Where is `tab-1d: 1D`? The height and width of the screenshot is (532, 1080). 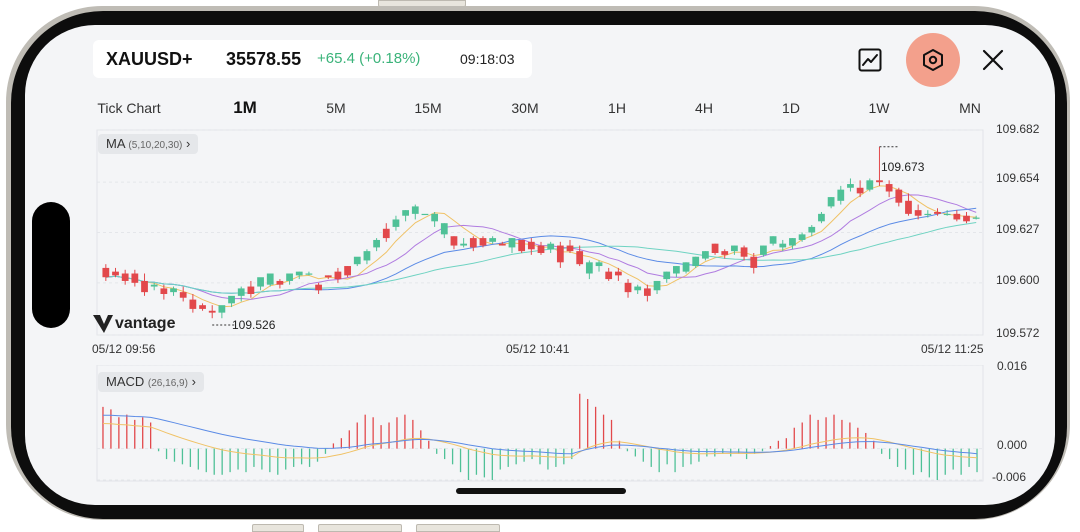
tab-1d: 1D is located at coordinates (791, 108).